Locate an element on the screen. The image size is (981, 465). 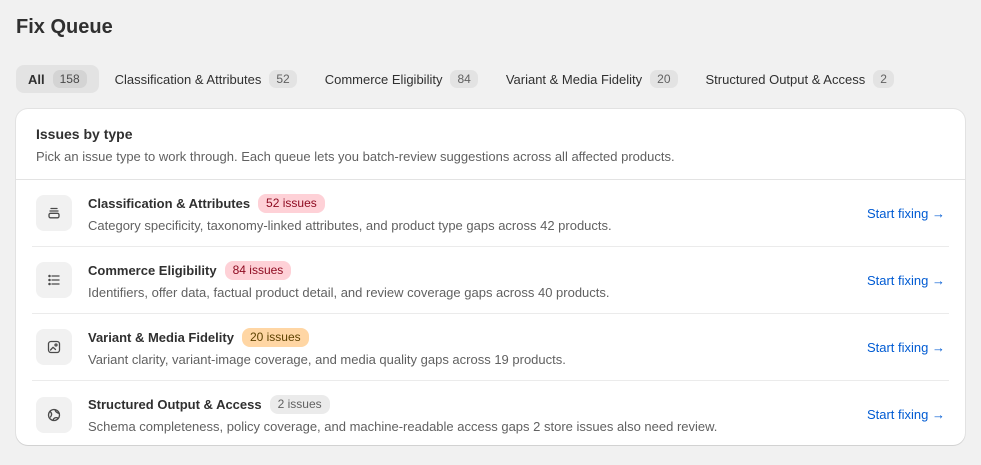
tab-variant-media-fidelity: Variant & Media Fidelity 20 is located at coordinates (592, 79).